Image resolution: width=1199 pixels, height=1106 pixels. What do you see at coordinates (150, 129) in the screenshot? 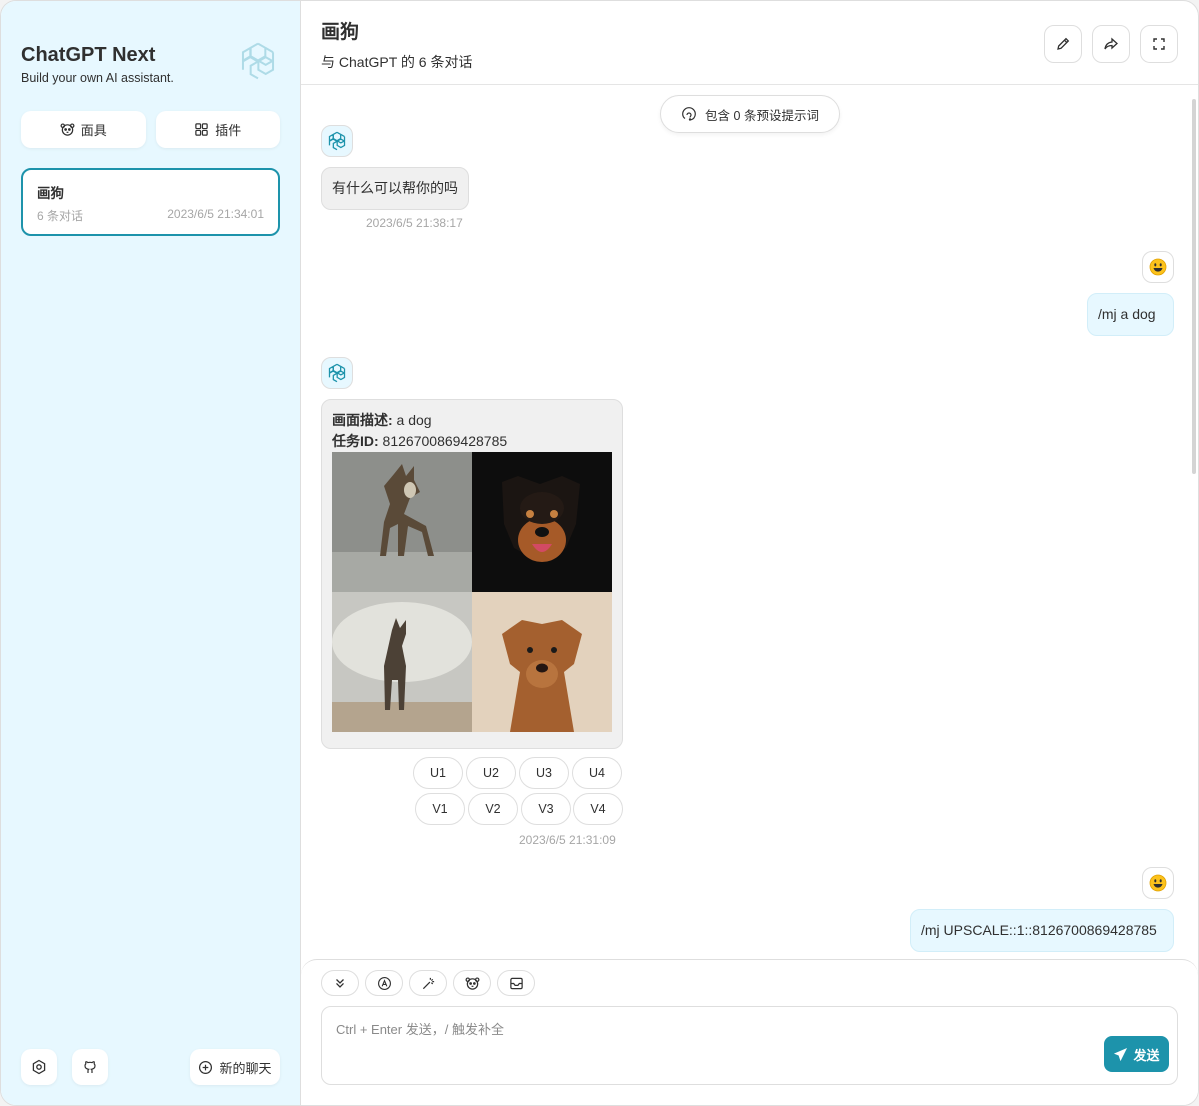
I see `sidebar-actions: 面具 插件` at bounding box center [150, 129].